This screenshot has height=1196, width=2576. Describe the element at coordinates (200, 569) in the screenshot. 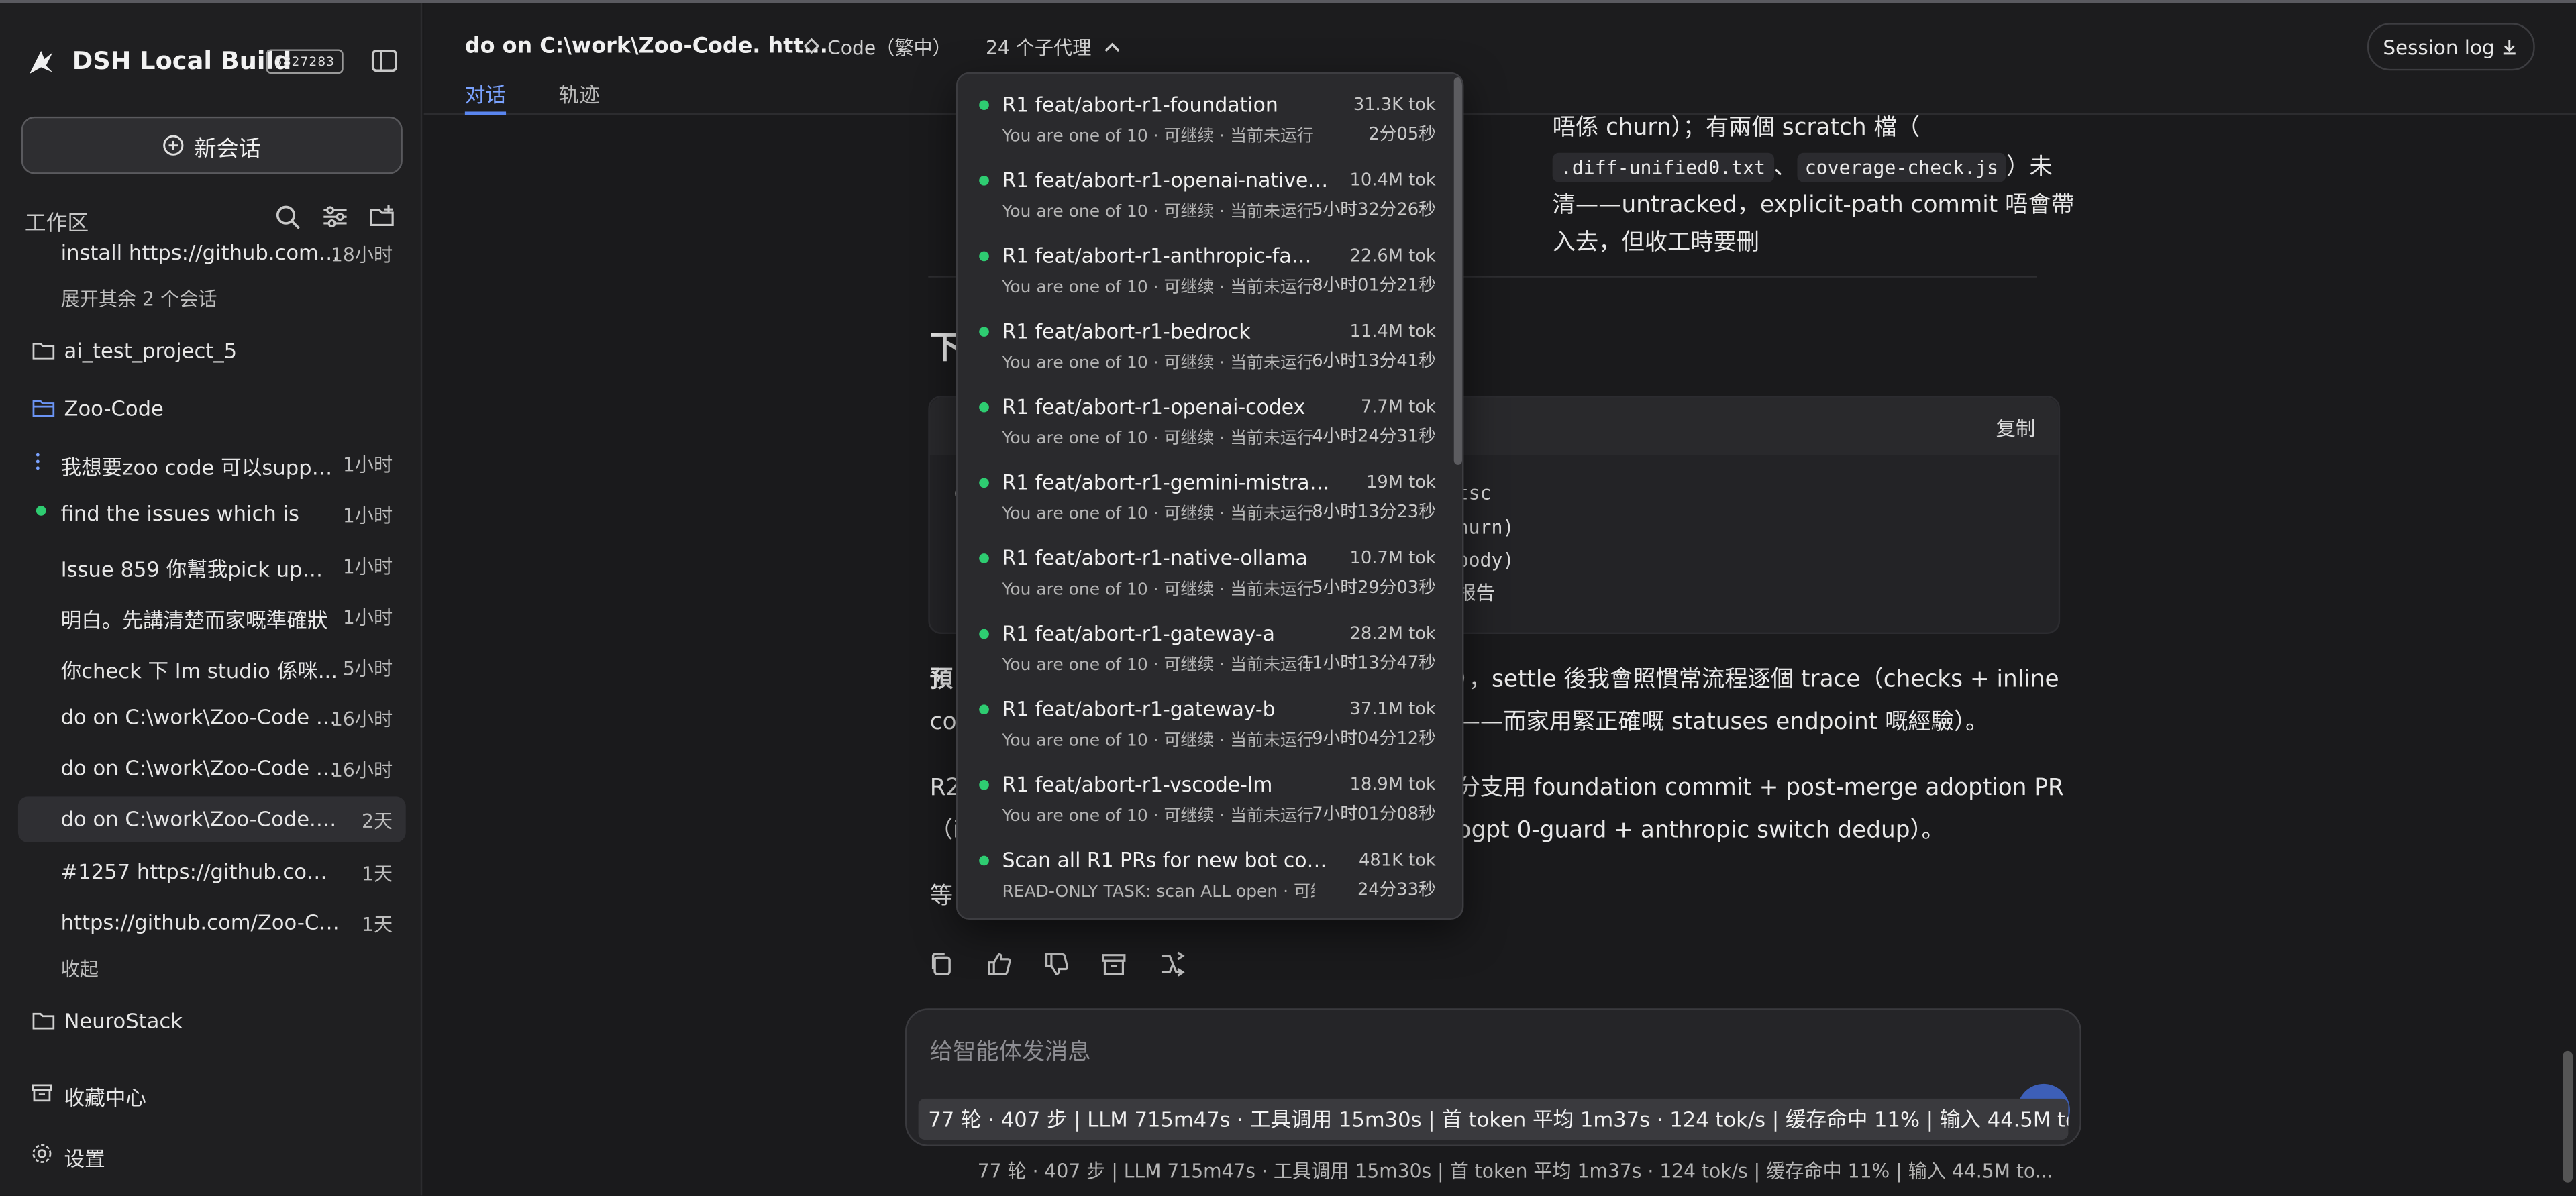

I see `session-title: Issue 859 你幫我pick up條pr` at that location.